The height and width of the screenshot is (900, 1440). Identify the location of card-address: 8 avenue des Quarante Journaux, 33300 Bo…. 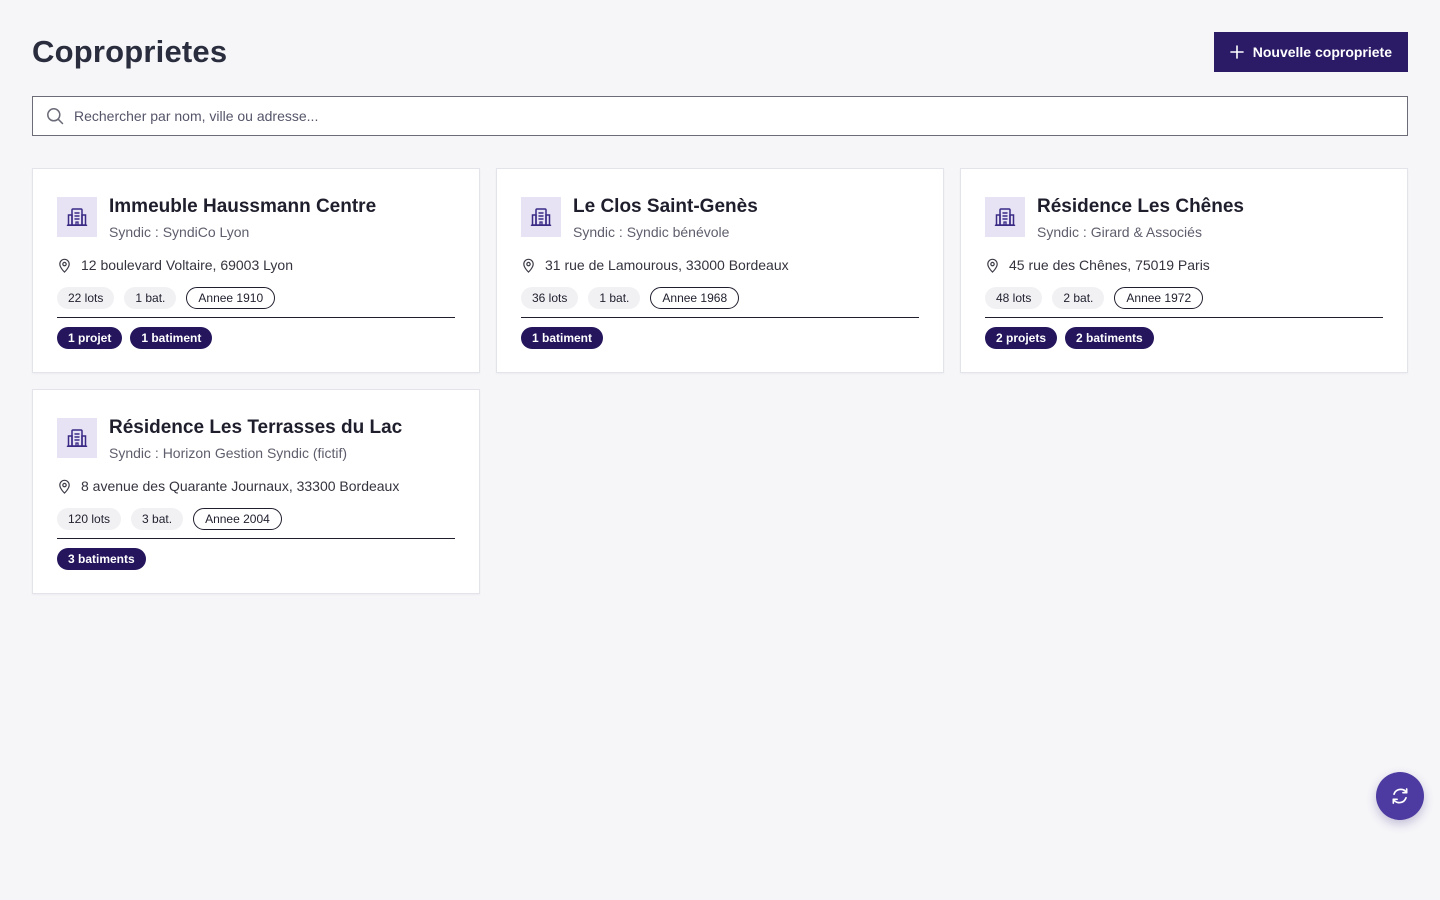
(256, 486).